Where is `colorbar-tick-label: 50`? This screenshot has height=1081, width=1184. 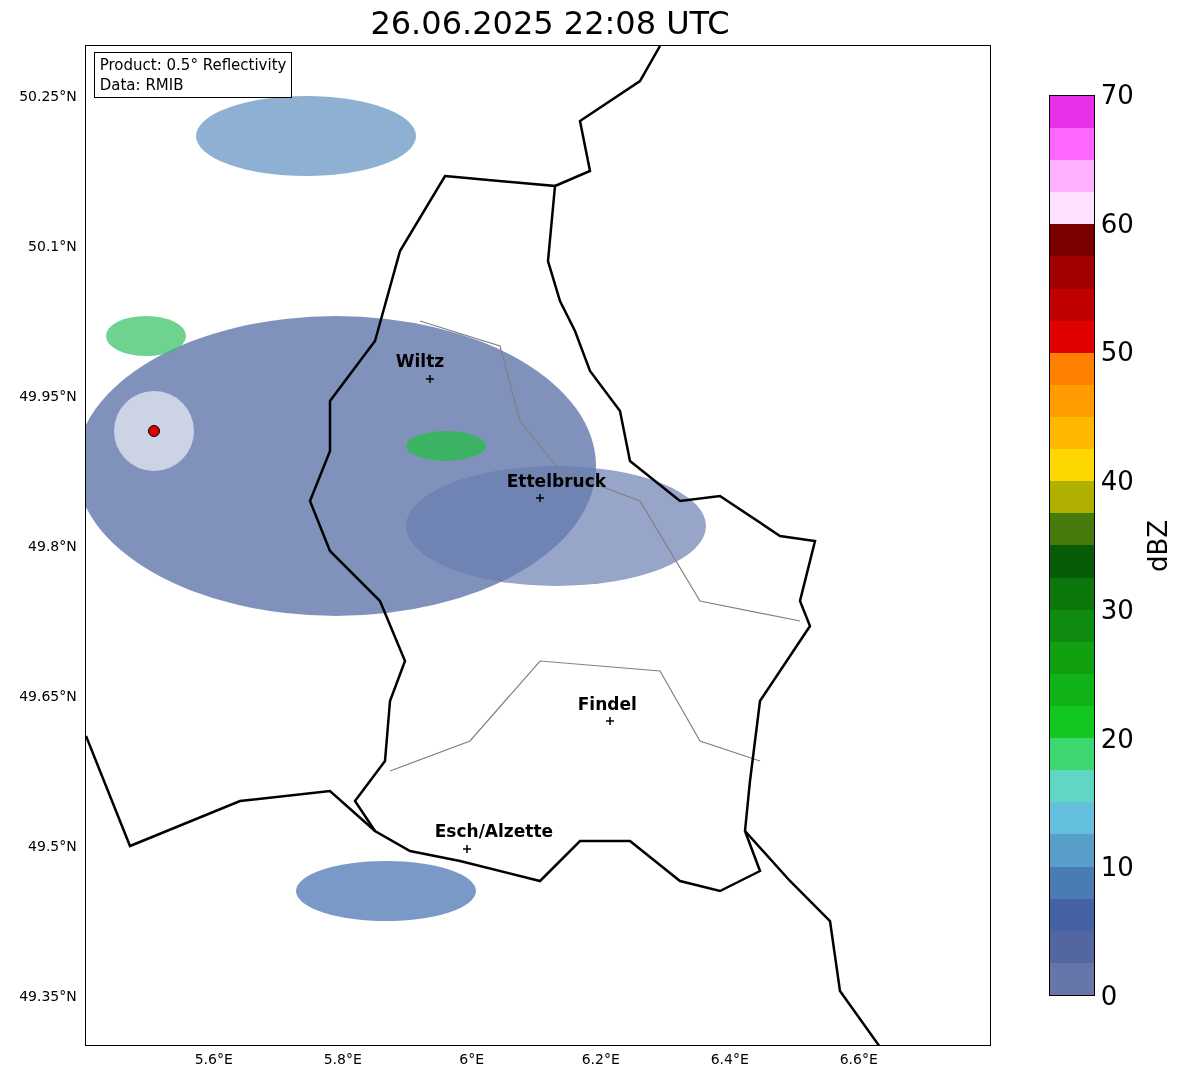 colorbar-tick-label: 50 is located at coordinates (1117, 352).